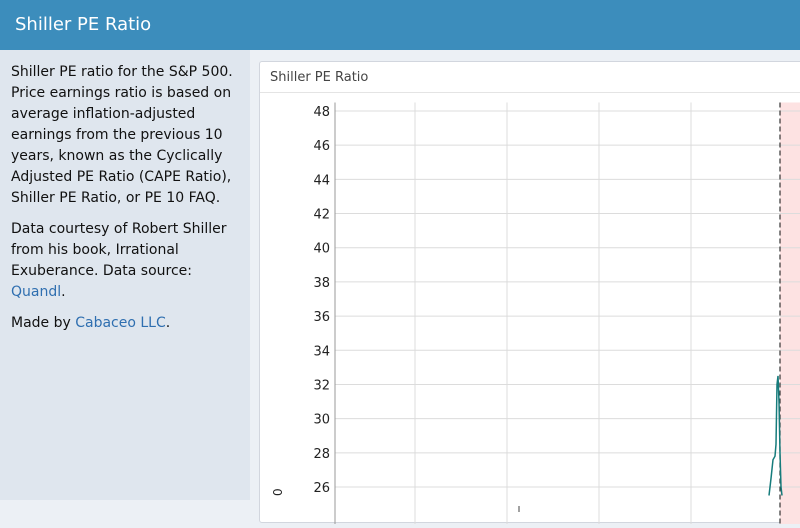 The width and height of the screenshot is (800, 528). What do you see at coordinates (168, 323) in the screenshot?
I see `made-by-end: .` at bounding box center [168, 323].